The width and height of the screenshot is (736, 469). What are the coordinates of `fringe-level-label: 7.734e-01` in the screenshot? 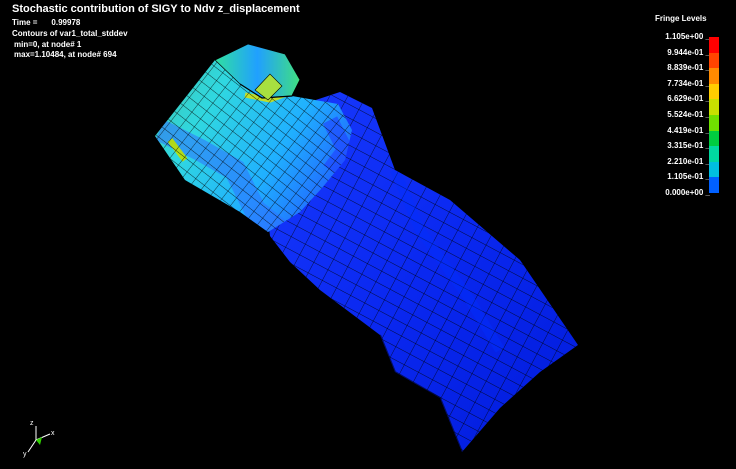 It's located at (685, 83).